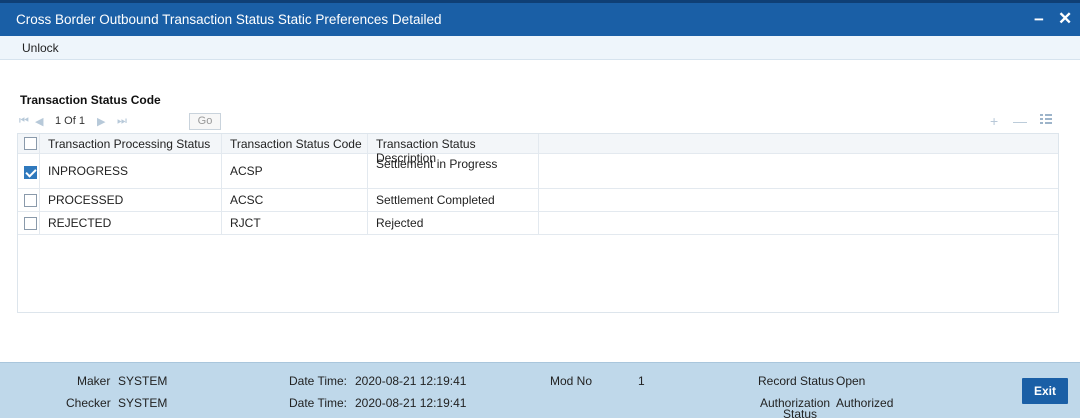 The image size is (1080, 418). What do you see at coordinates (247, 200) in the screenshot?
I see `status-code-cell: ACSC` at bounding box center [247, 200].